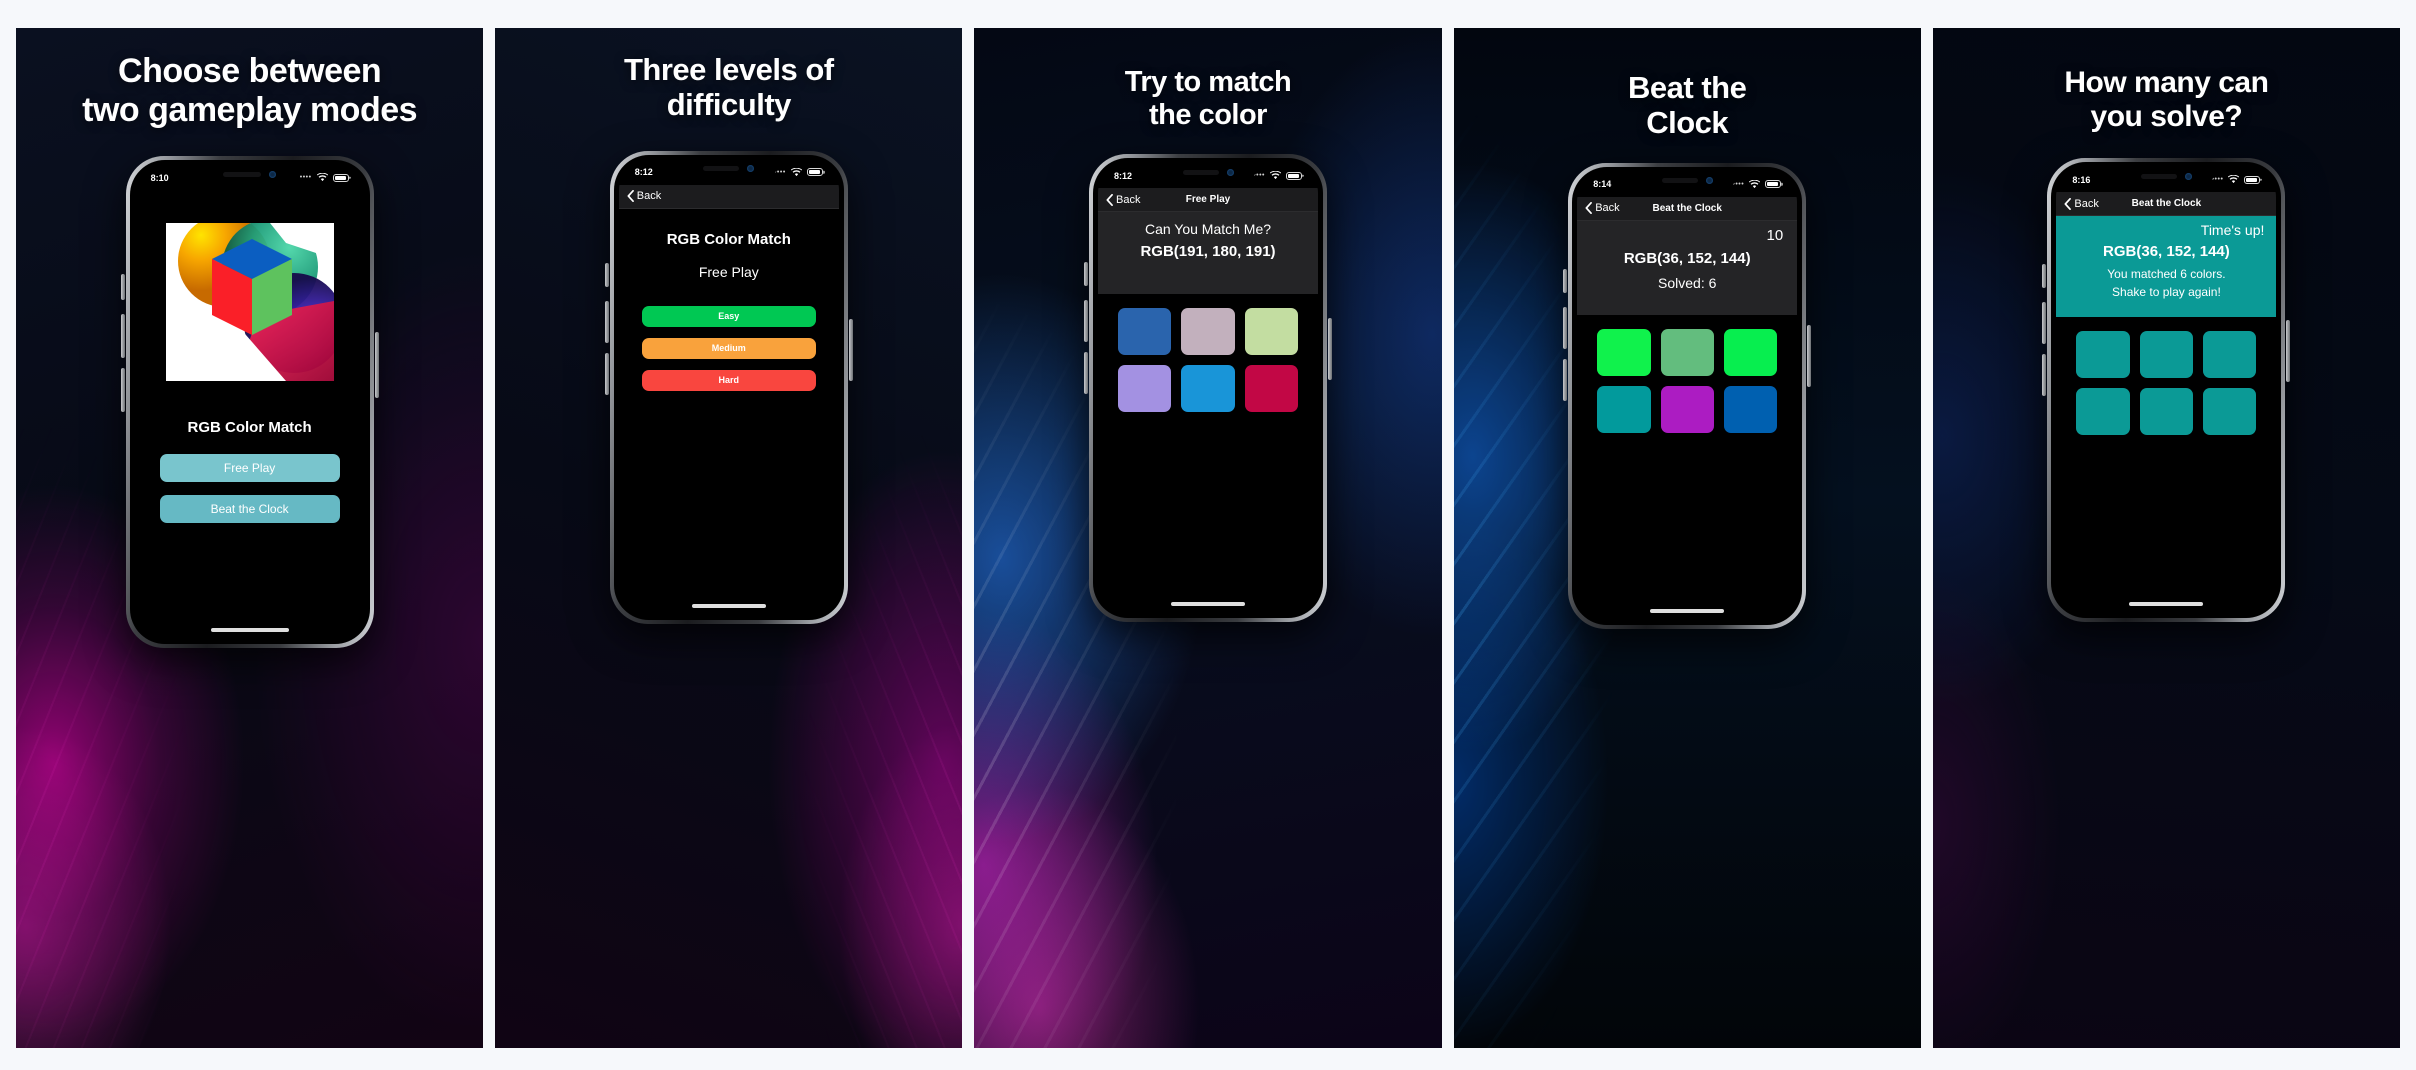 The height and width of the screenshot is (1070, 2416). What do you see at coordinates (2166, 274) in the screenshot?
I see `result-line-1: You matched 6 colors.` at bounding box center [2166, 274].